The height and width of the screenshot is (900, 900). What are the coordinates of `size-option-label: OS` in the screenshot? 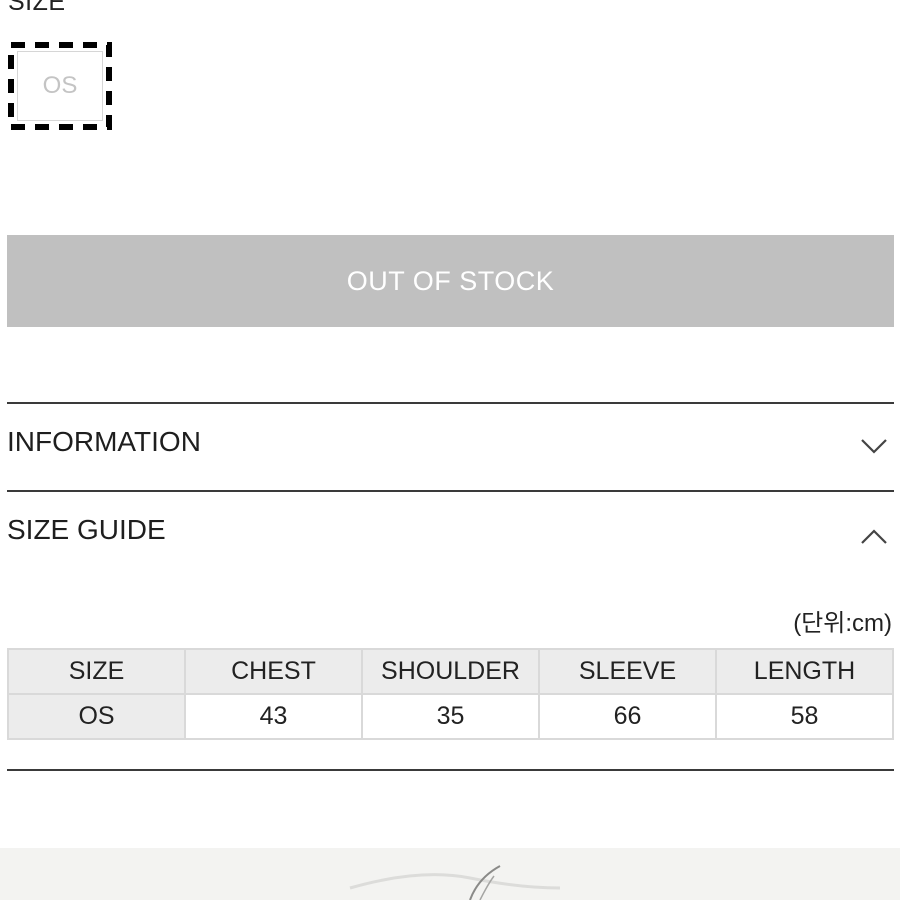 It's located at (60, 86).